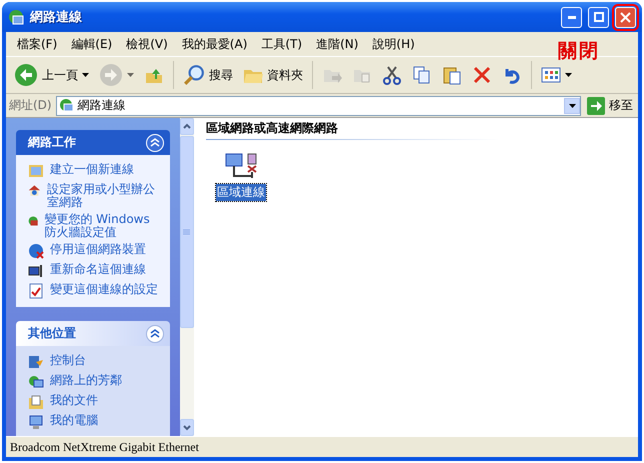  Describe the element at coordinates (36, 402) in the screenshot. I see `document-folder-icon` at that location.